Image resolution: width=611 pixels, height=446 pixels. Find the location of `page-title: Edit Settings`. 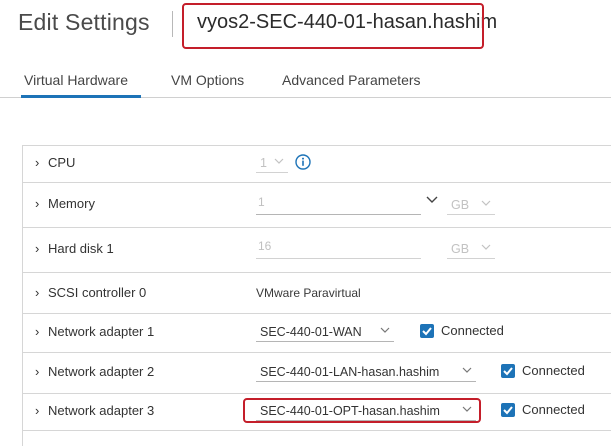

page-title: Edit Settings is located at coordinates (84, 22).